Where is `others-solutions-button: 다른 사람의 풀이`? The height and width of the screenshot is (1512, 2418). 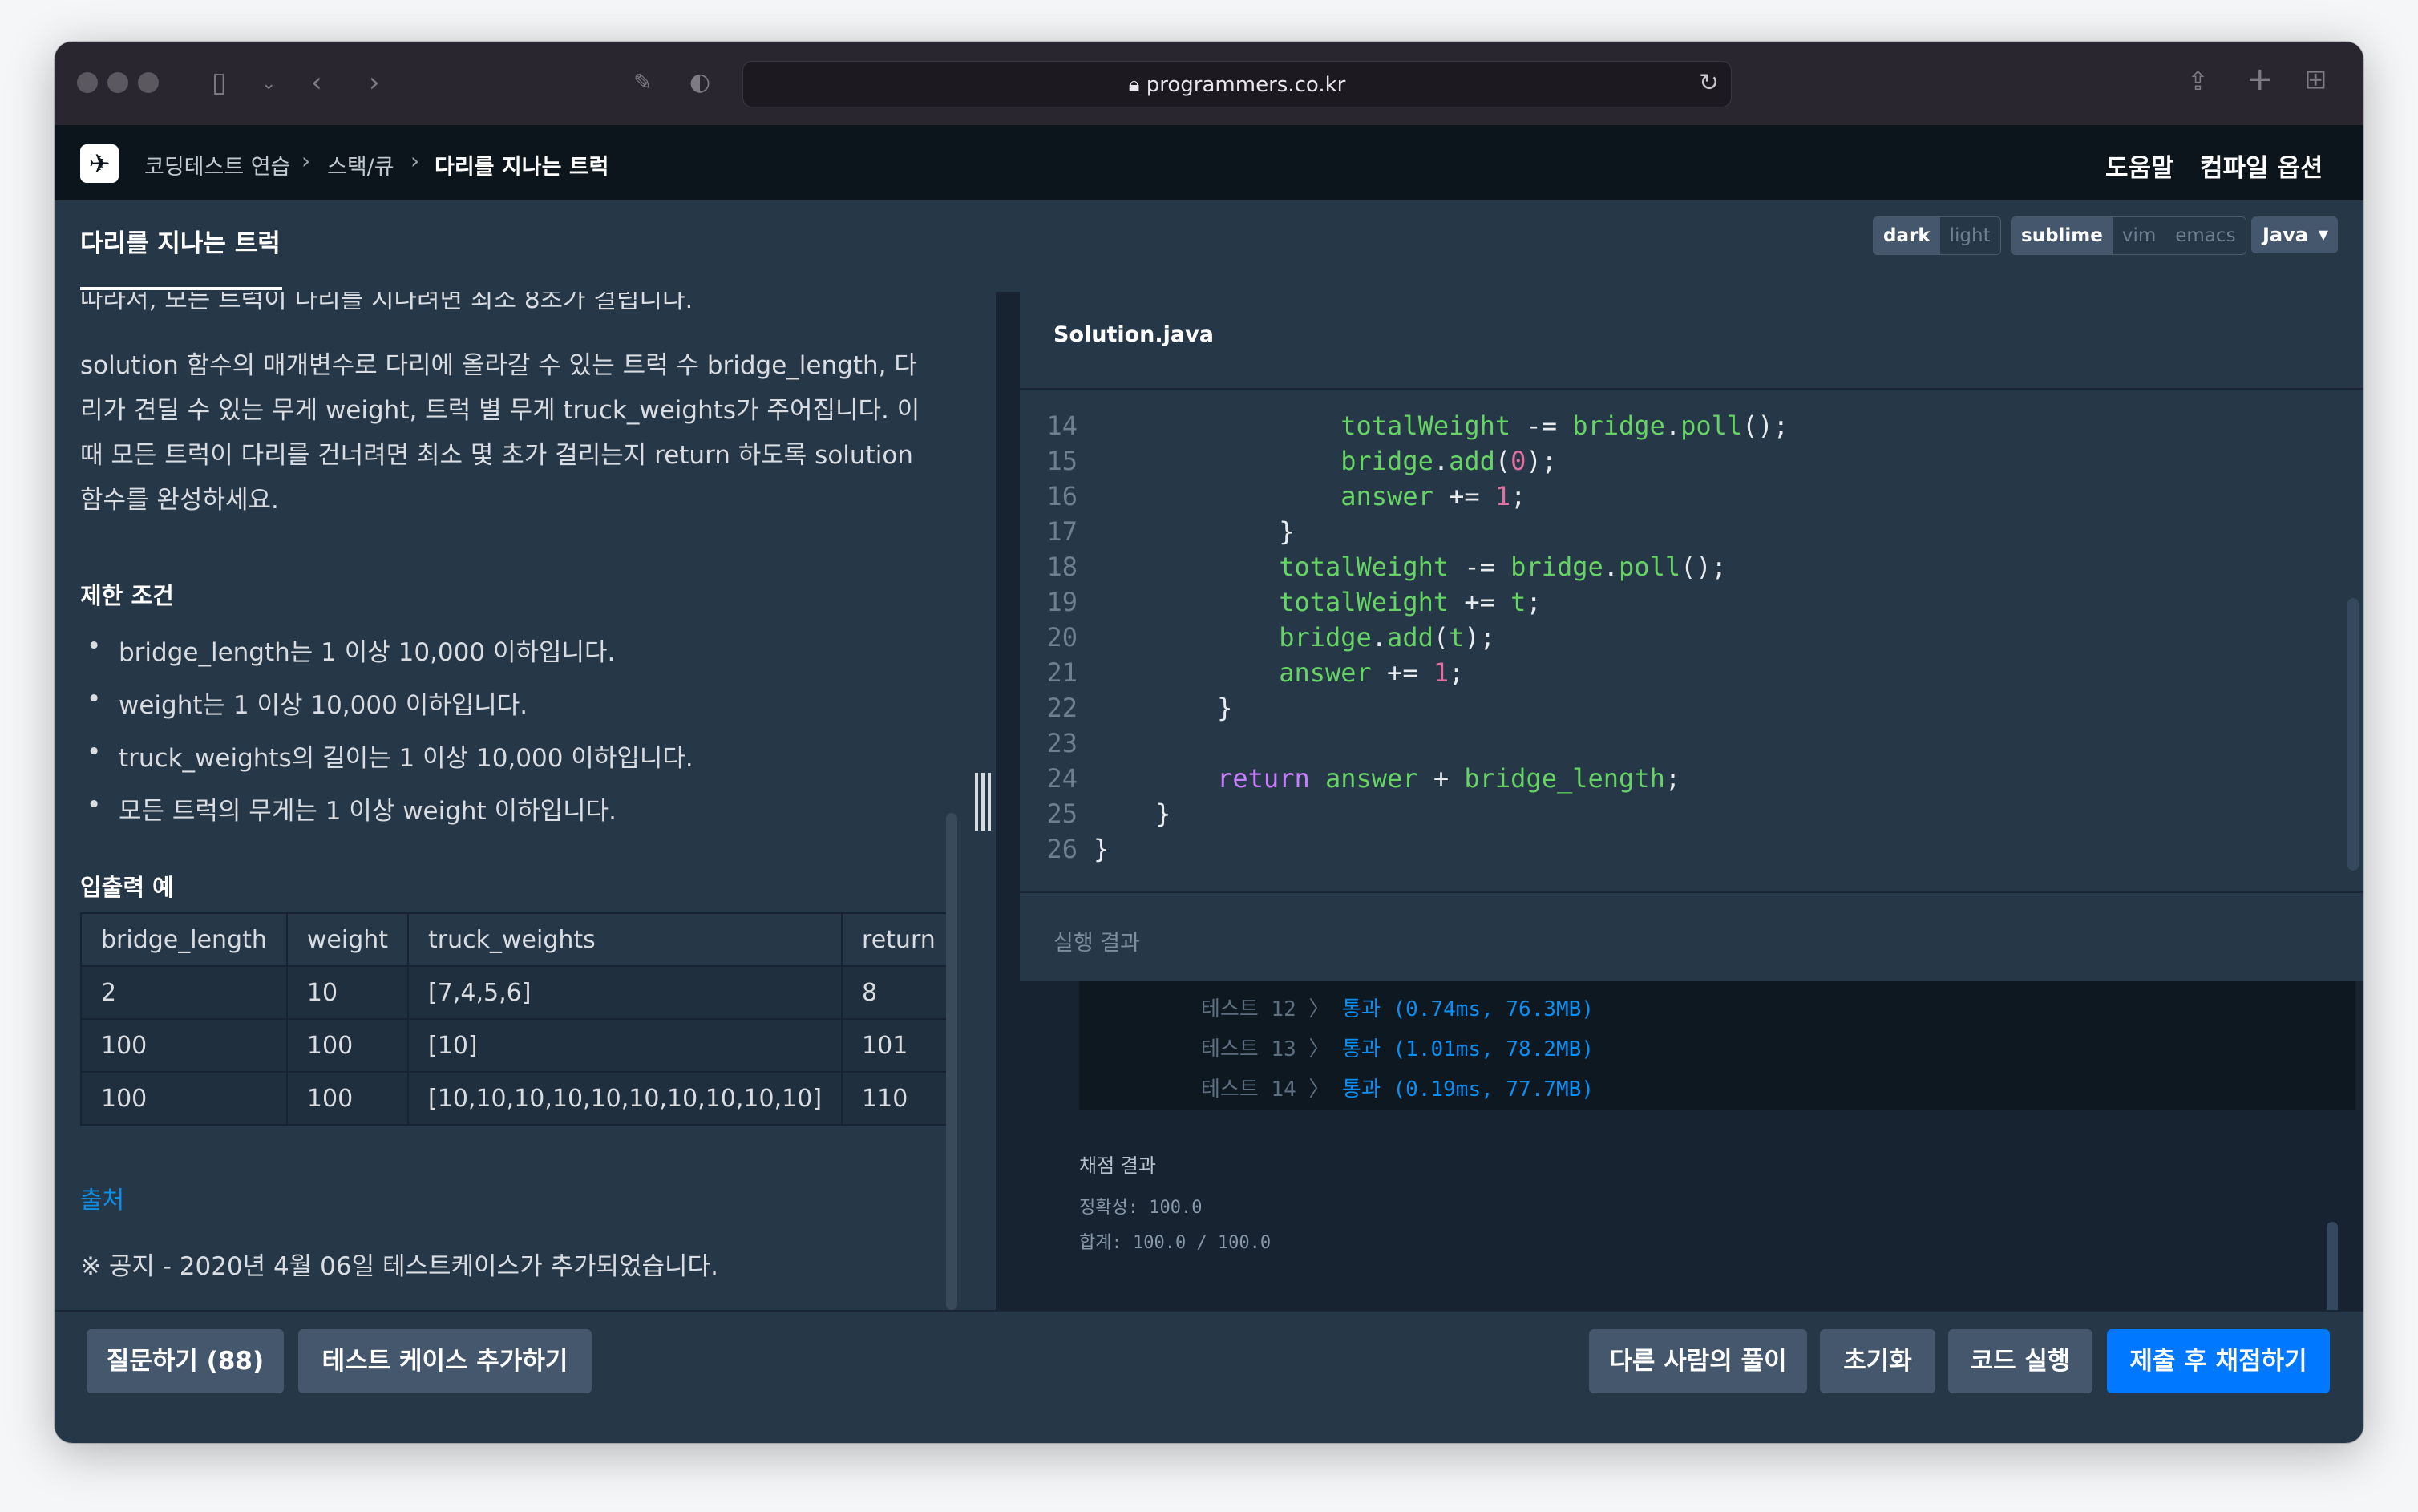 others-solutions-button: 다른 사람의 풀이 is located at coordinates (1698, 1361).